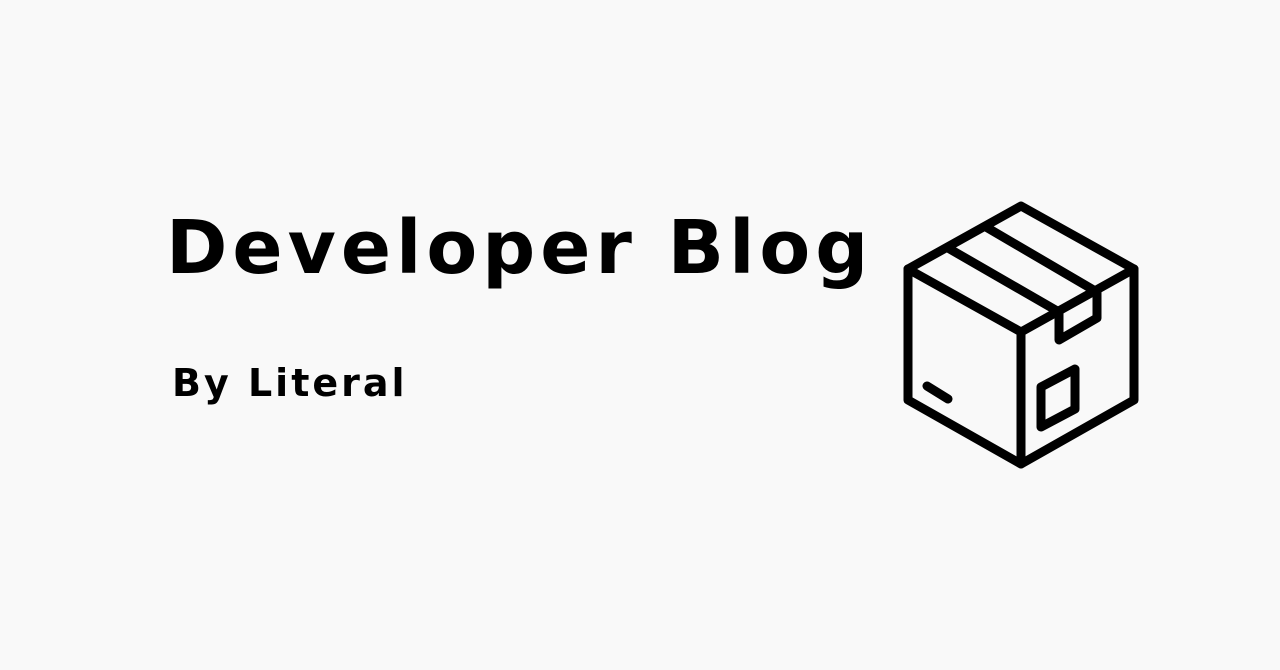 The height and width of the screenshot is (670, 1280). I want to click on byline: By Literal, so click(290, 383).